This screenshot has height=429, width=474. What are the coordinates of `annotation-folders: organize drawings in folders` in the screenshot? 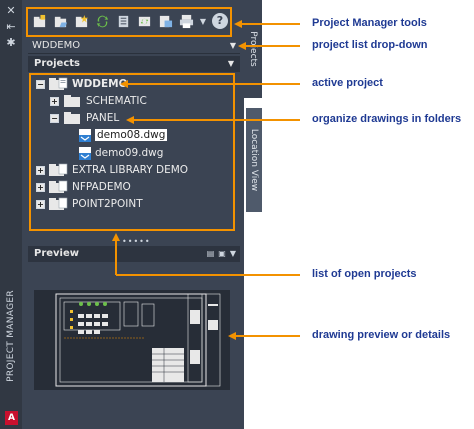 It's located at (387, 119).